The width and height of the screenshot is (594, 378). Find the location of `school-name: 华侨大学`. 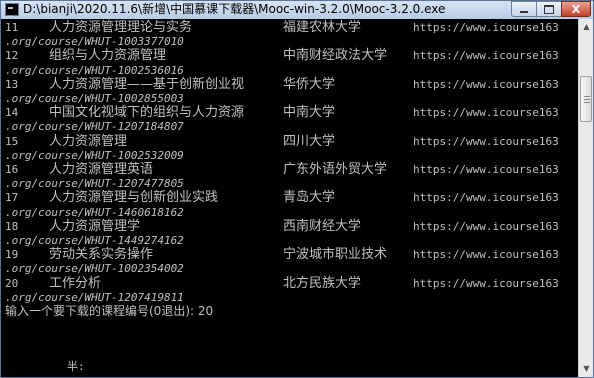

school-name: 华侨大学 is located at coordinates (309, 84).